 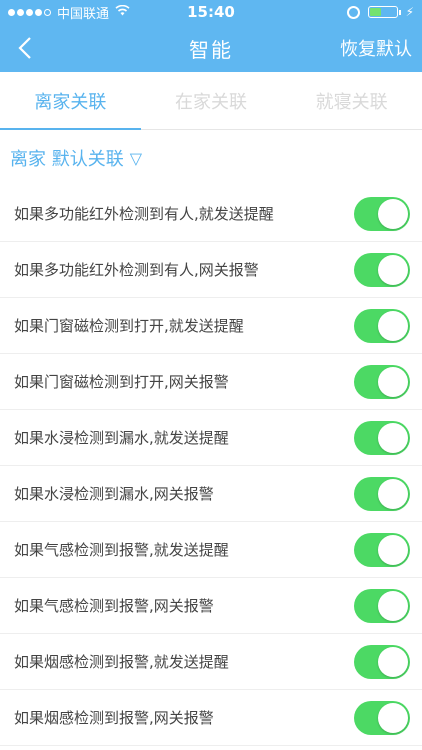 I want to click on list-item: 如果气感检测到报警,就发送提醒, so click(x=211, y=550).